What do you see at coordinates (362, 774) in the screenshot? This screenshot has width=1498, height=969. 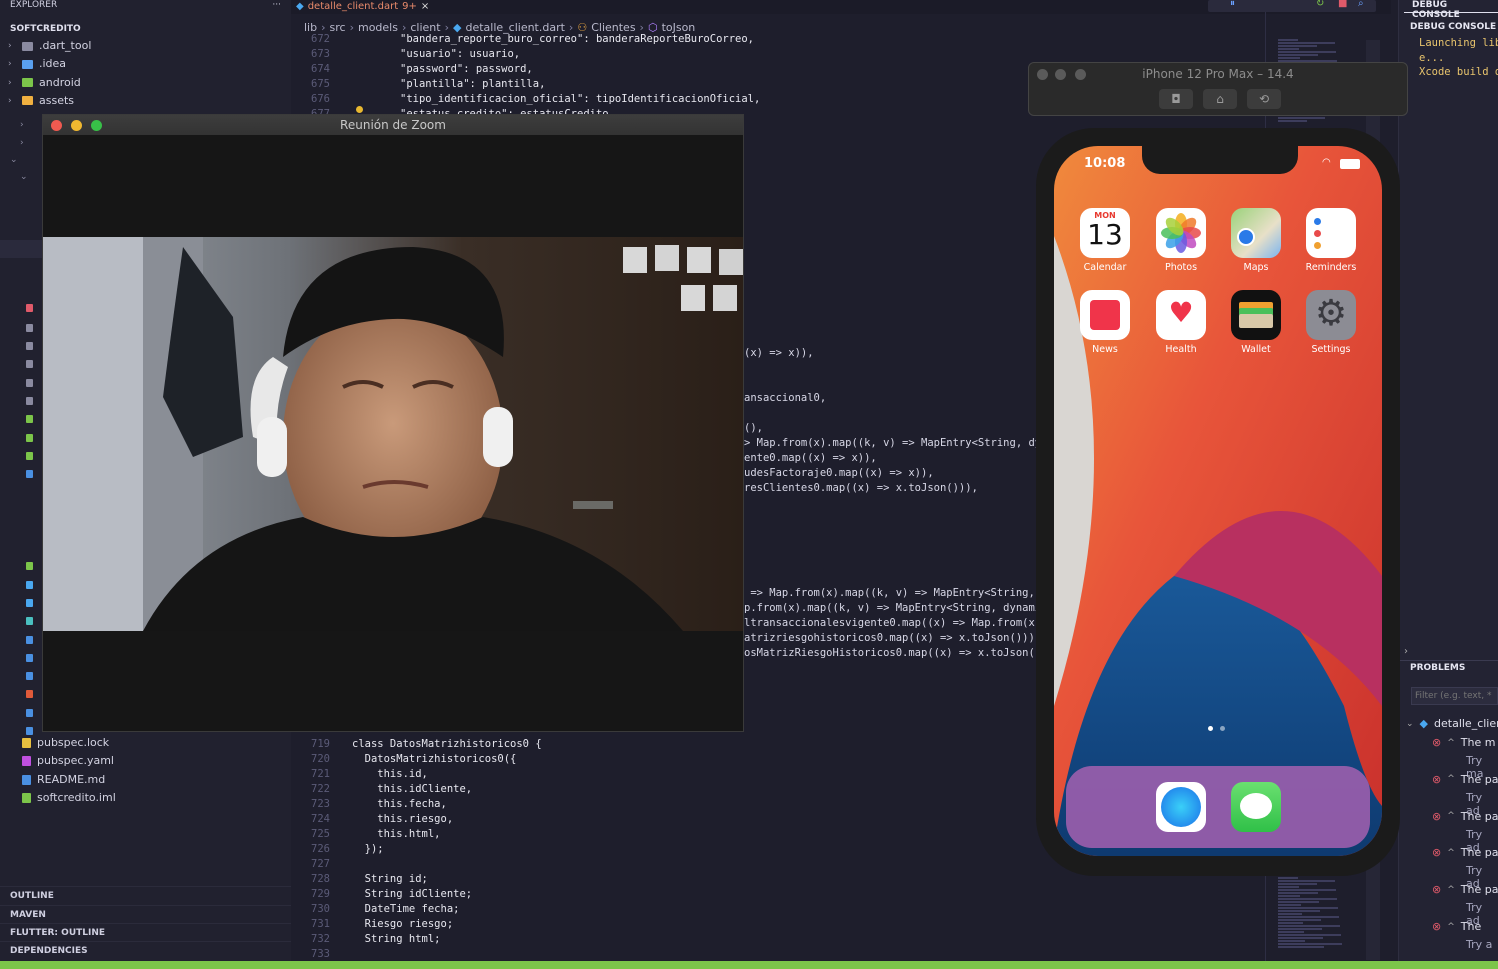 I see `code-line: 721 this.id,` at bounding box center [362, 774].